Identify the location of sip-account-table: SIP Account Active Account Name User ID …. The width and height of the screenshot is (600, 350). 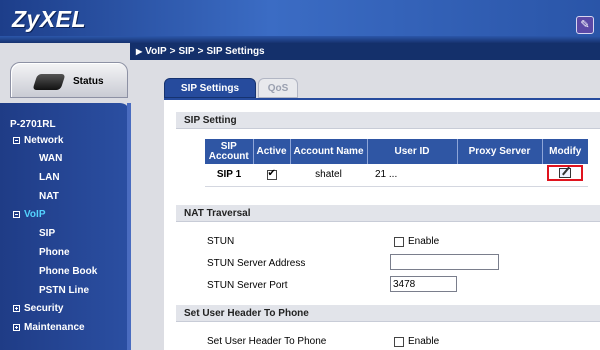
(396, 163).